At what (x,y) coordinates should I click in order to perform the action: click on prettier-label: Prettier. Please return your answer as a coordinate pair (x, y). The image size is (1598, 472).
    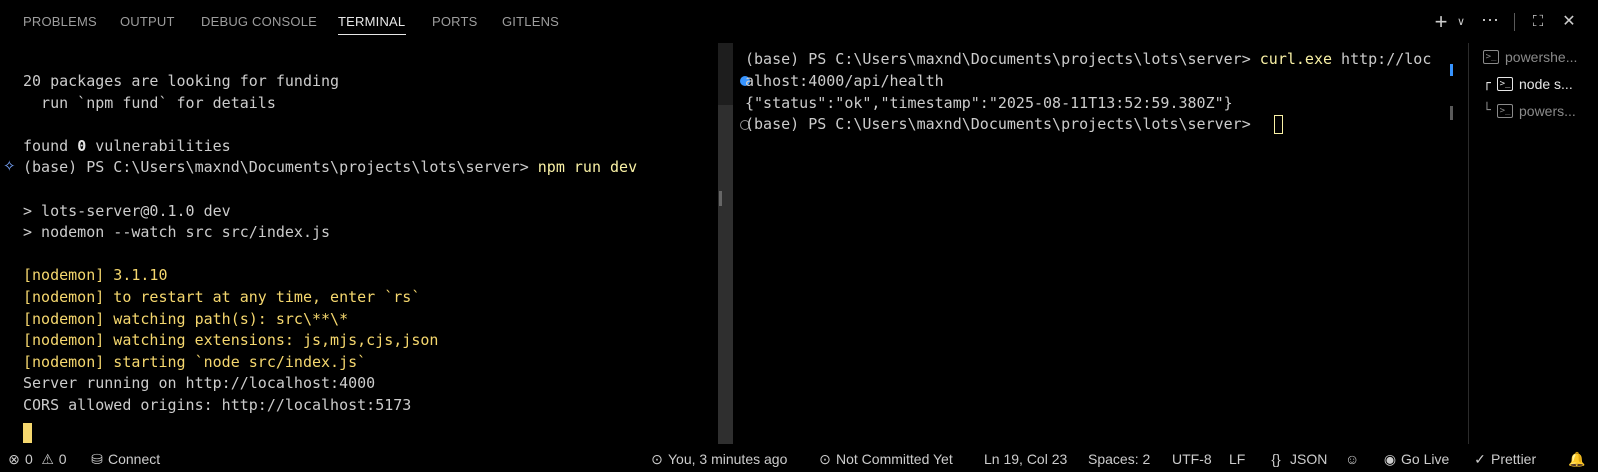
    Looking at the image, I should click on (1514, 459).